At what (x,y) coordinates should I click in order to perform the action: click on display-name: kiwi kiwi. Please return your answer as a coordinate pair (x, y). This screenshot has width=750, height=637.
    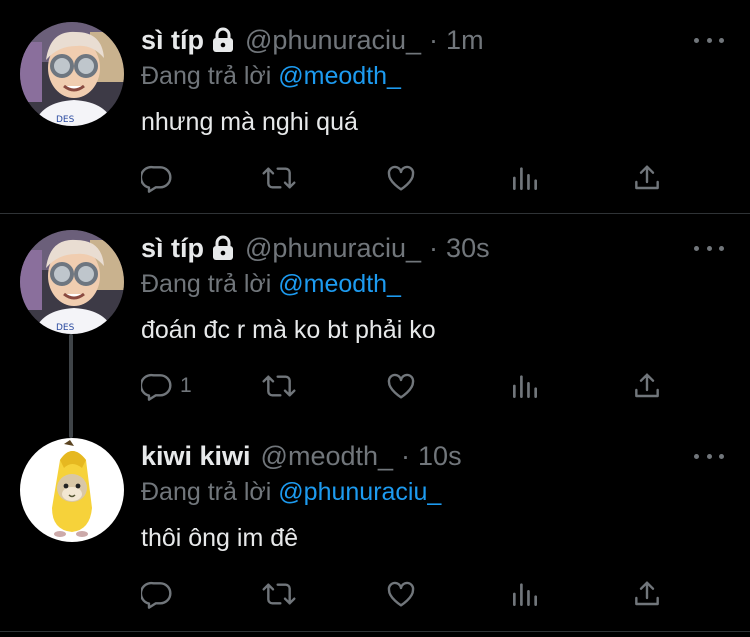
    Looking at the image, I should click on (196, 456).